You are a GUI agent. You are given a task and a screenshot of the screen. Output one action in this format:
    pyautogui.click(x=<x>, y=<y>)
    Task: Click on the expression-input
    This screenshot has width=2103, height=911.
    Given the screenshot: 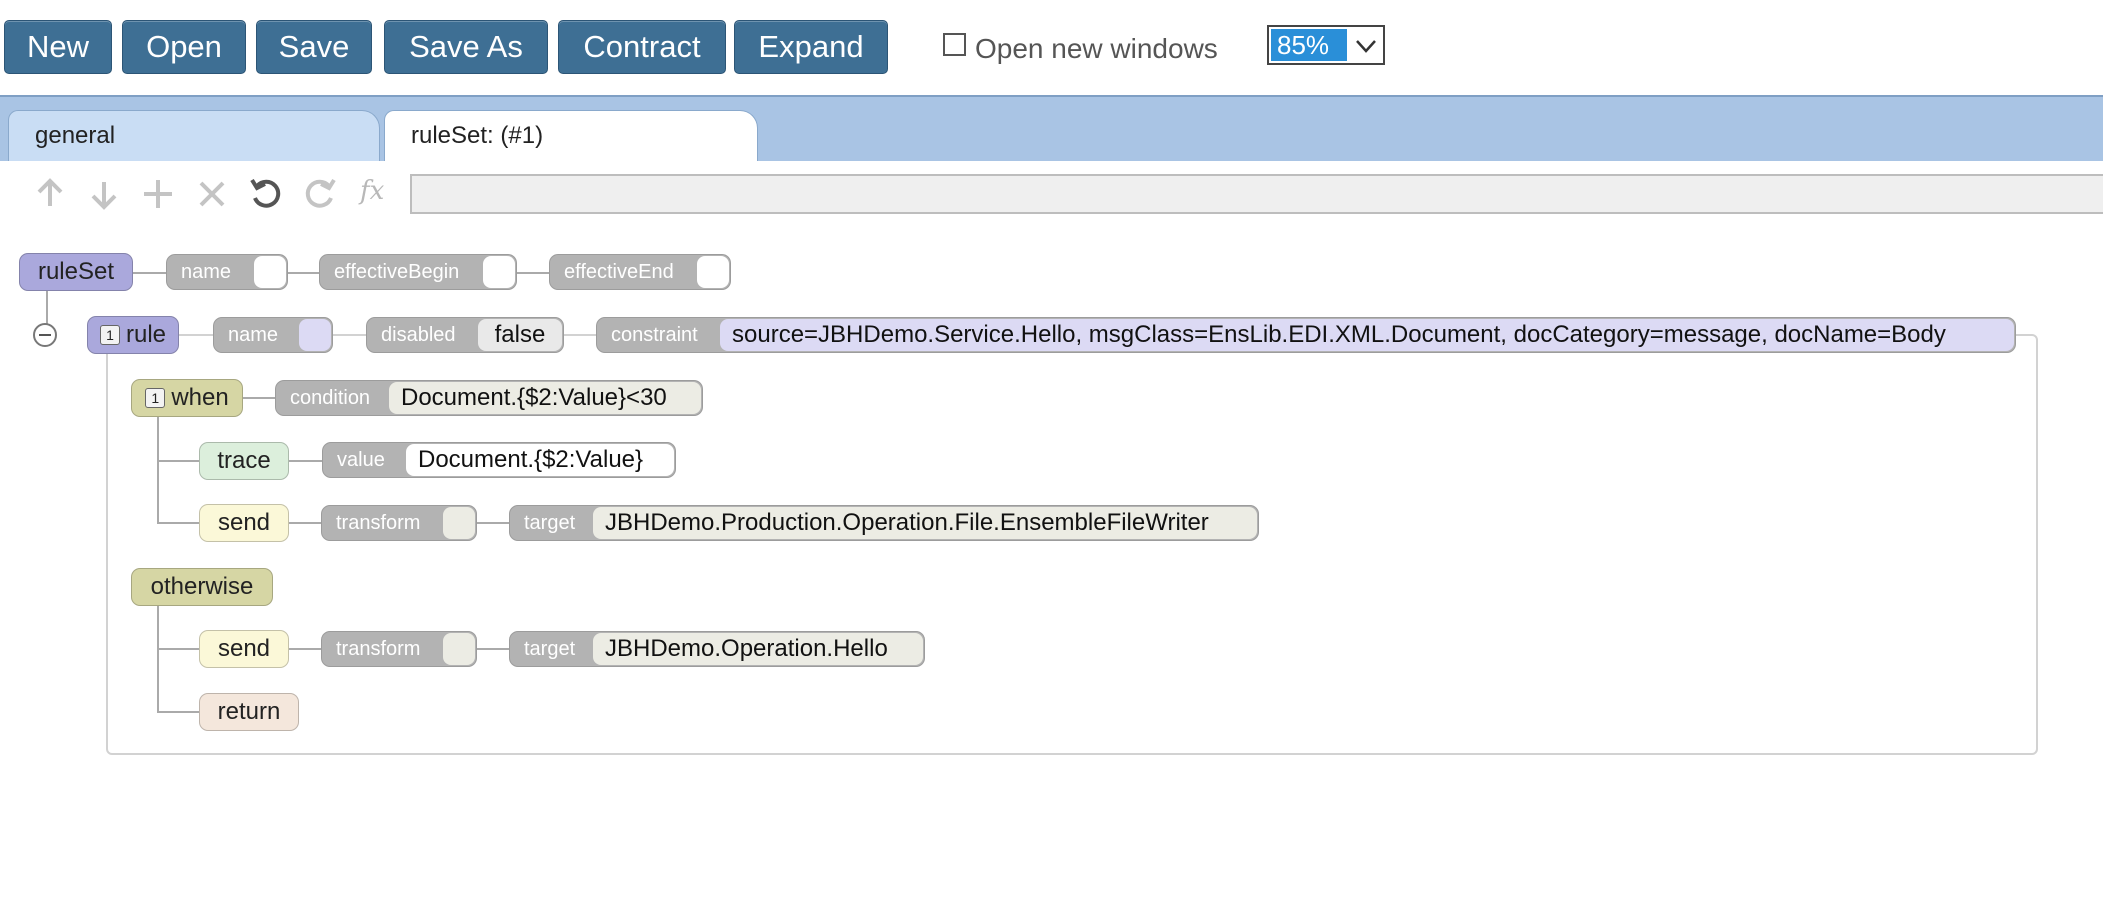 What is the action you would take?
    pyautogui.click(x=1256, y=194)
    